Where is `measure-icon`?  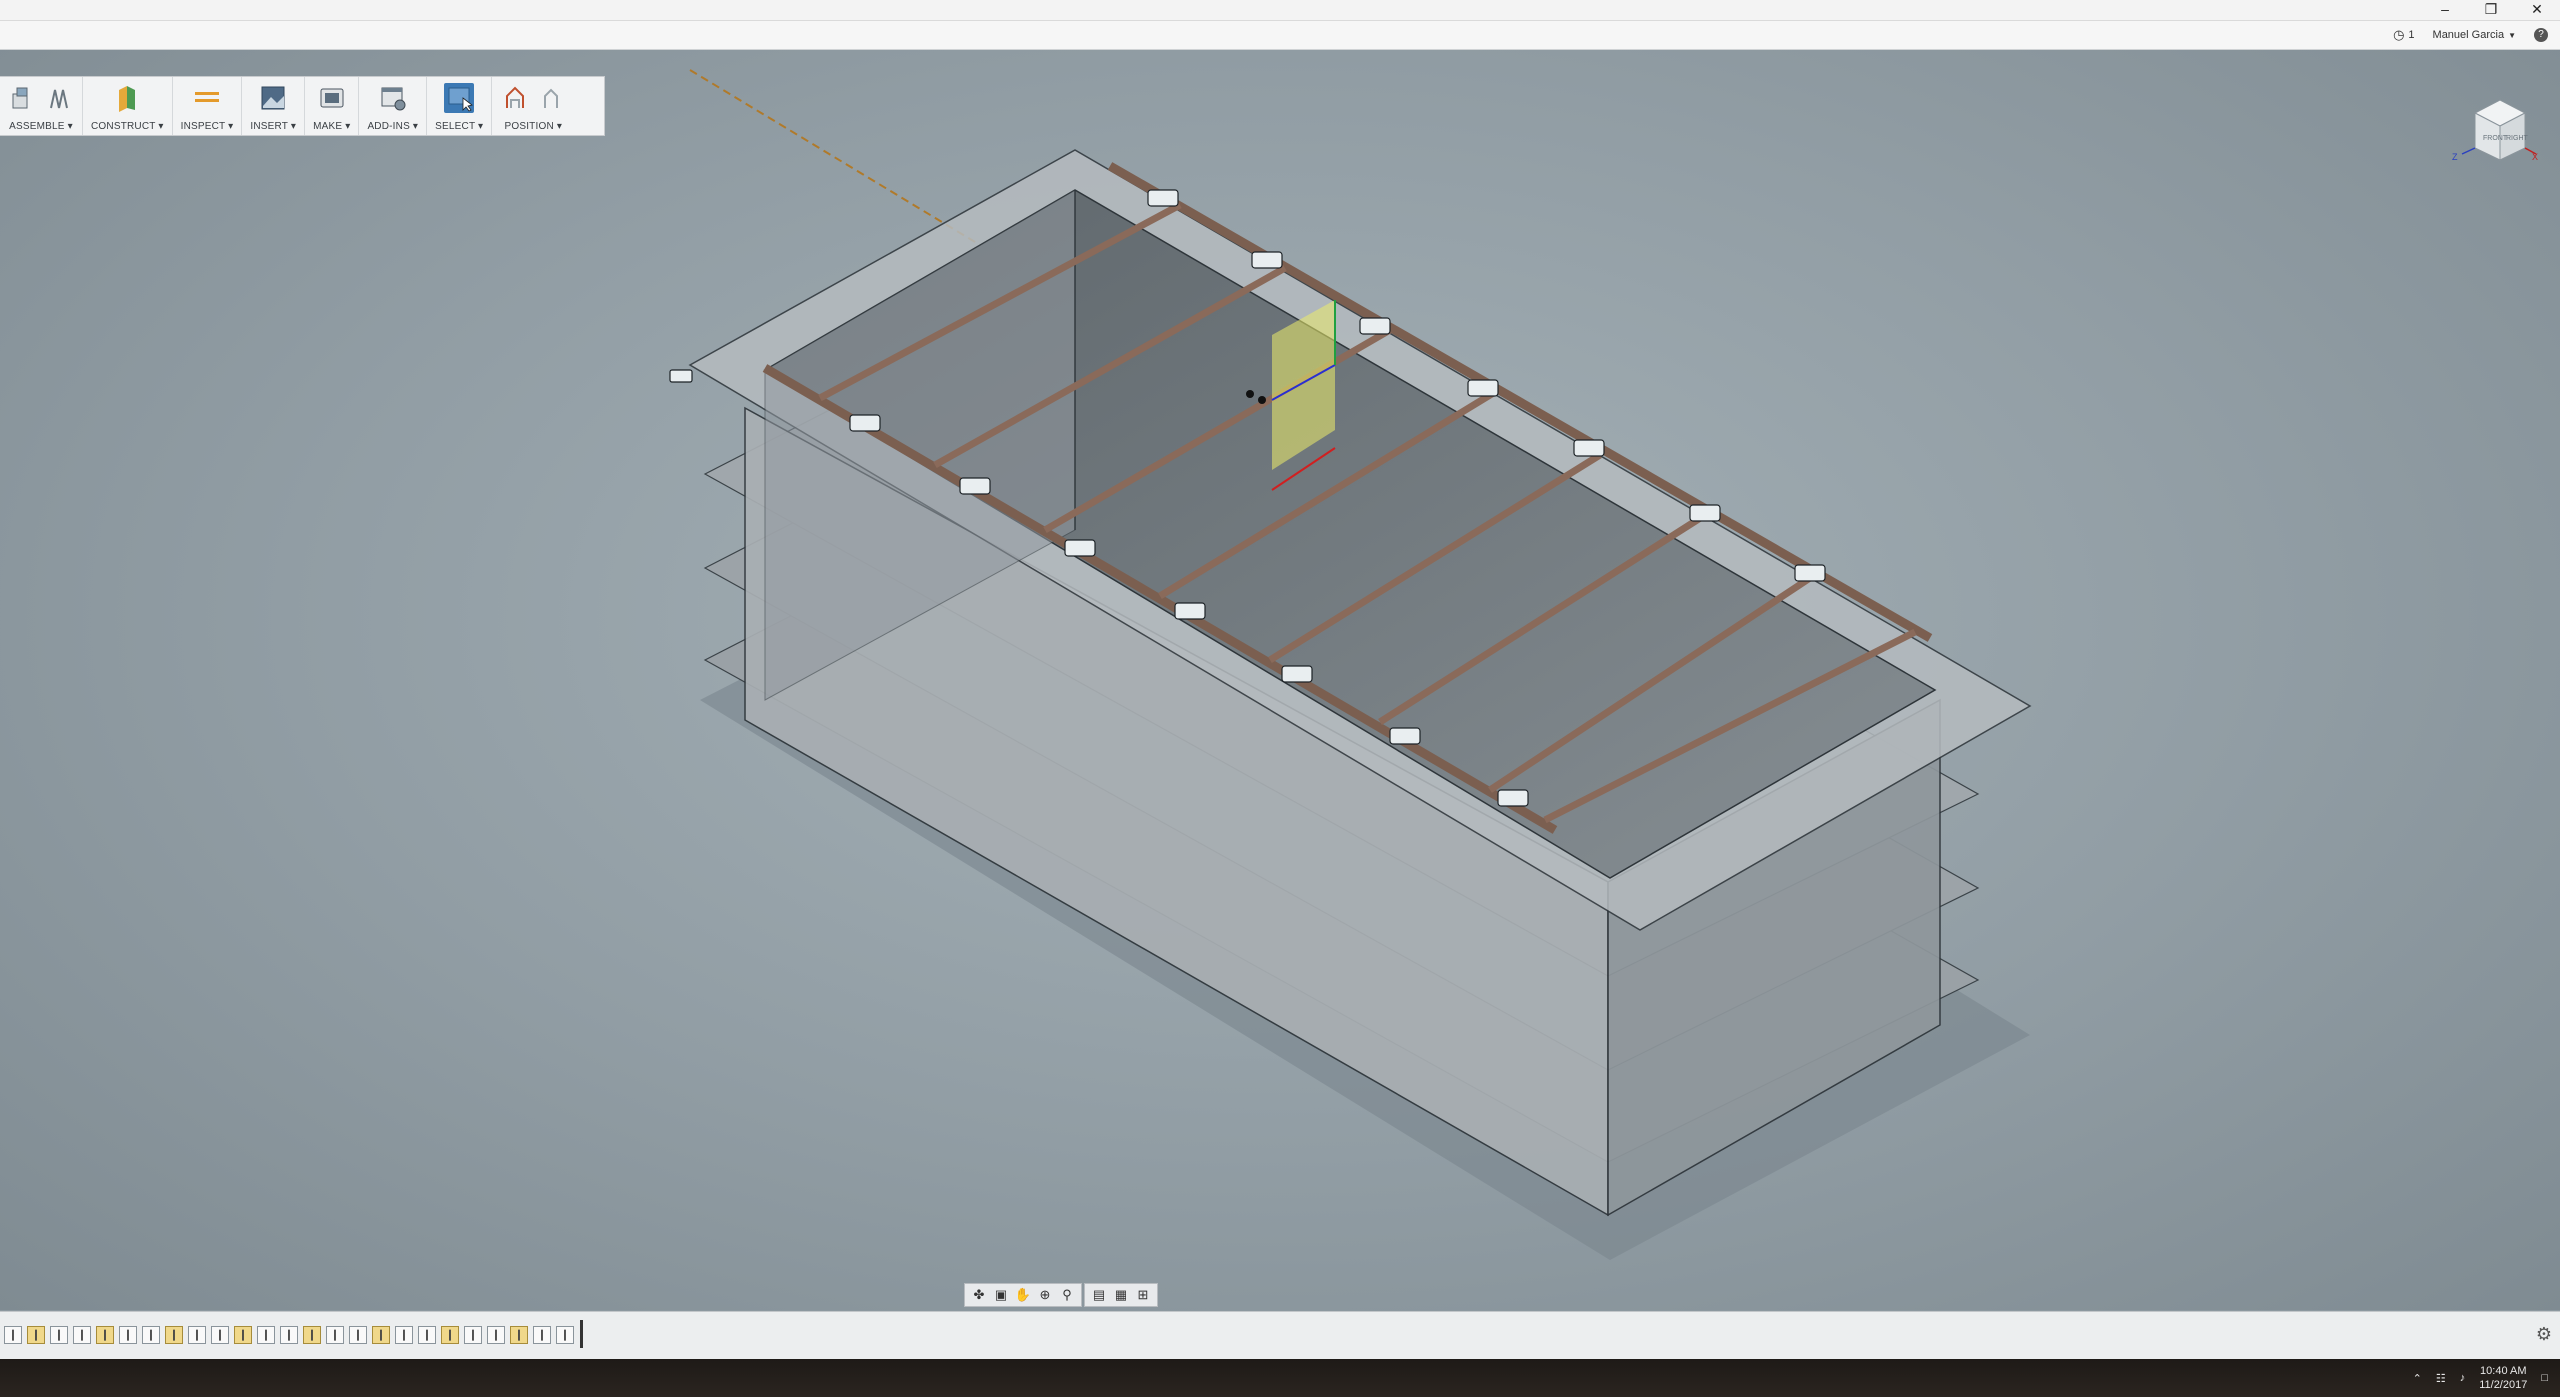 measure-icon is located at coordinates (207, 98).